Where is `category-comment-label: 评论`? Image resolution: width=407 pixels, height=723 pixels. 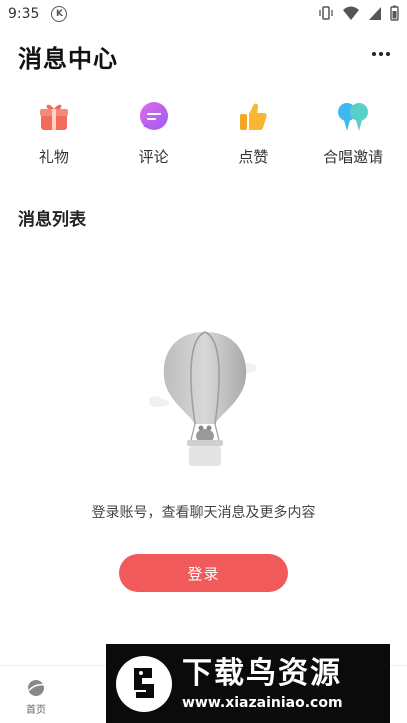 category-comment-label: 评论 is located at coordinates (153, 157).